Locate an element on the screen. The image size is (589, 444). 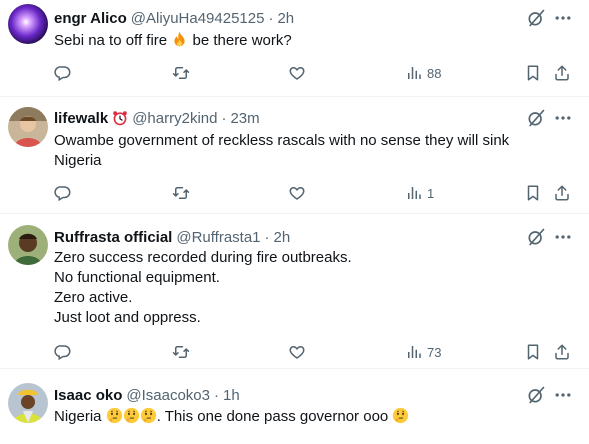
timestamp: 23m is located at coordinates (244, 118).